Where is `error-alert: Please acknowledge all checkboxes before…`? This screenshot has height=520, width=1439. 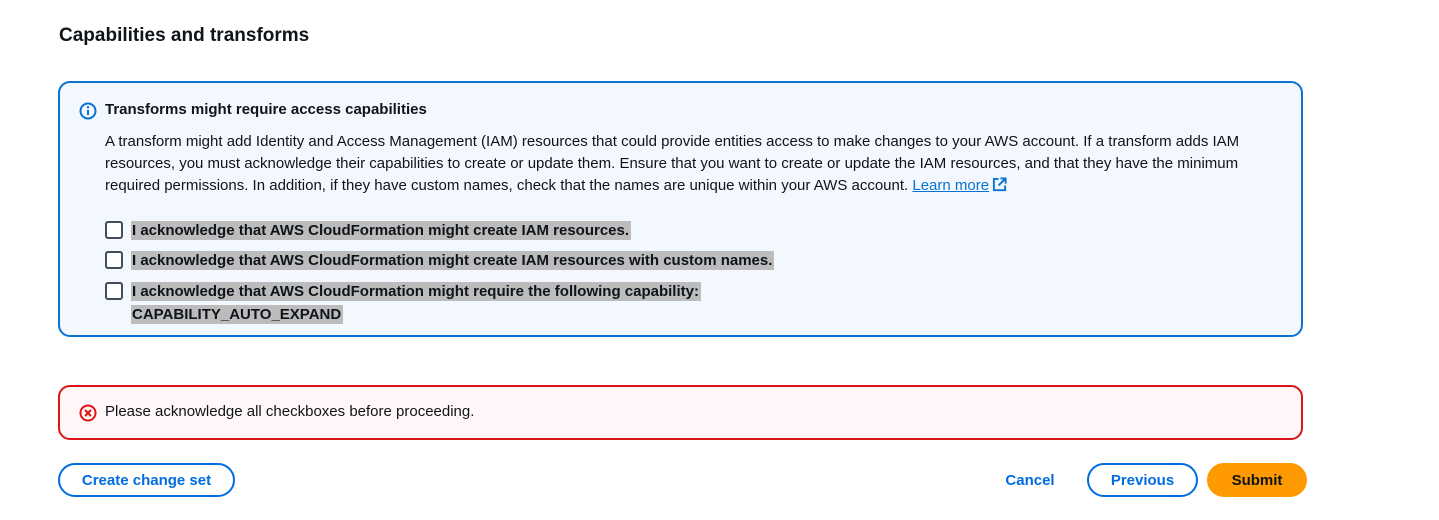 error-alert: Please acknowledge all checkboxes before… is located at coordinates (680, 412).